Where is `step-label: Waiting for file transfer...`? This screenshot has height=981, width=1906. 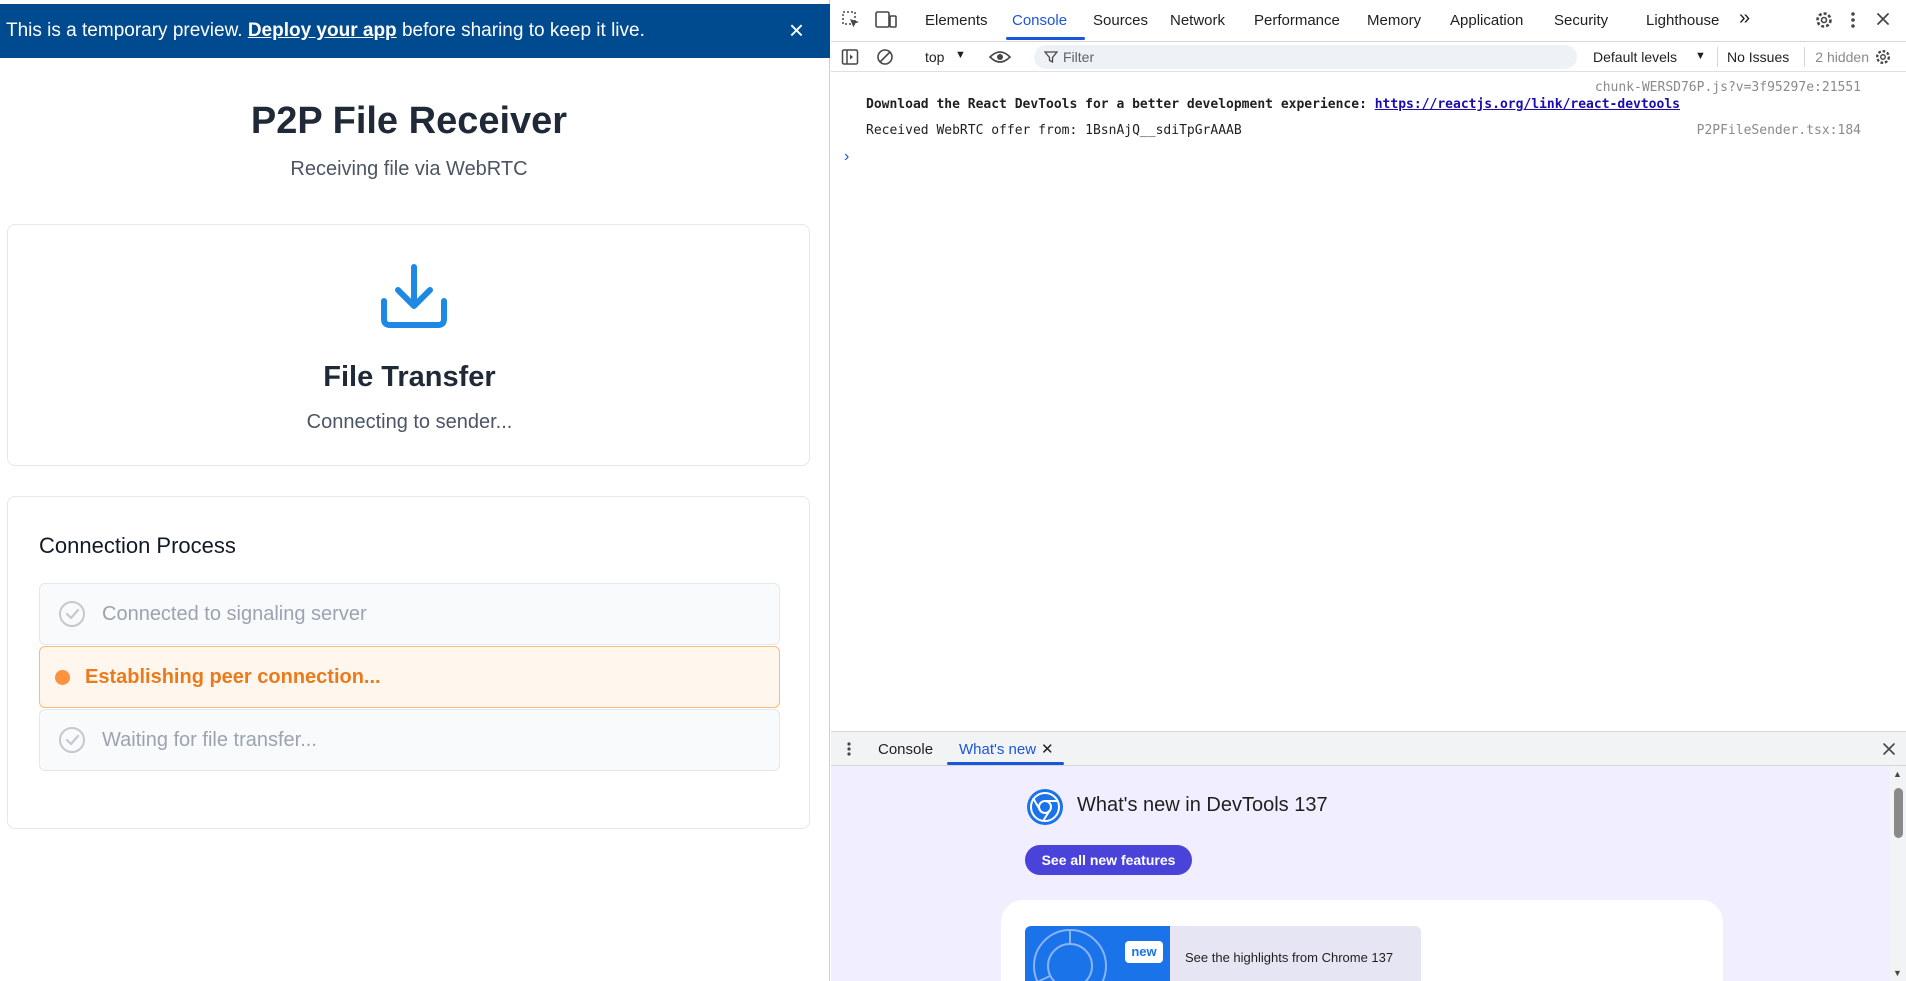
step-label: Waiting for file transfer... is located at coordinates (209, 739).